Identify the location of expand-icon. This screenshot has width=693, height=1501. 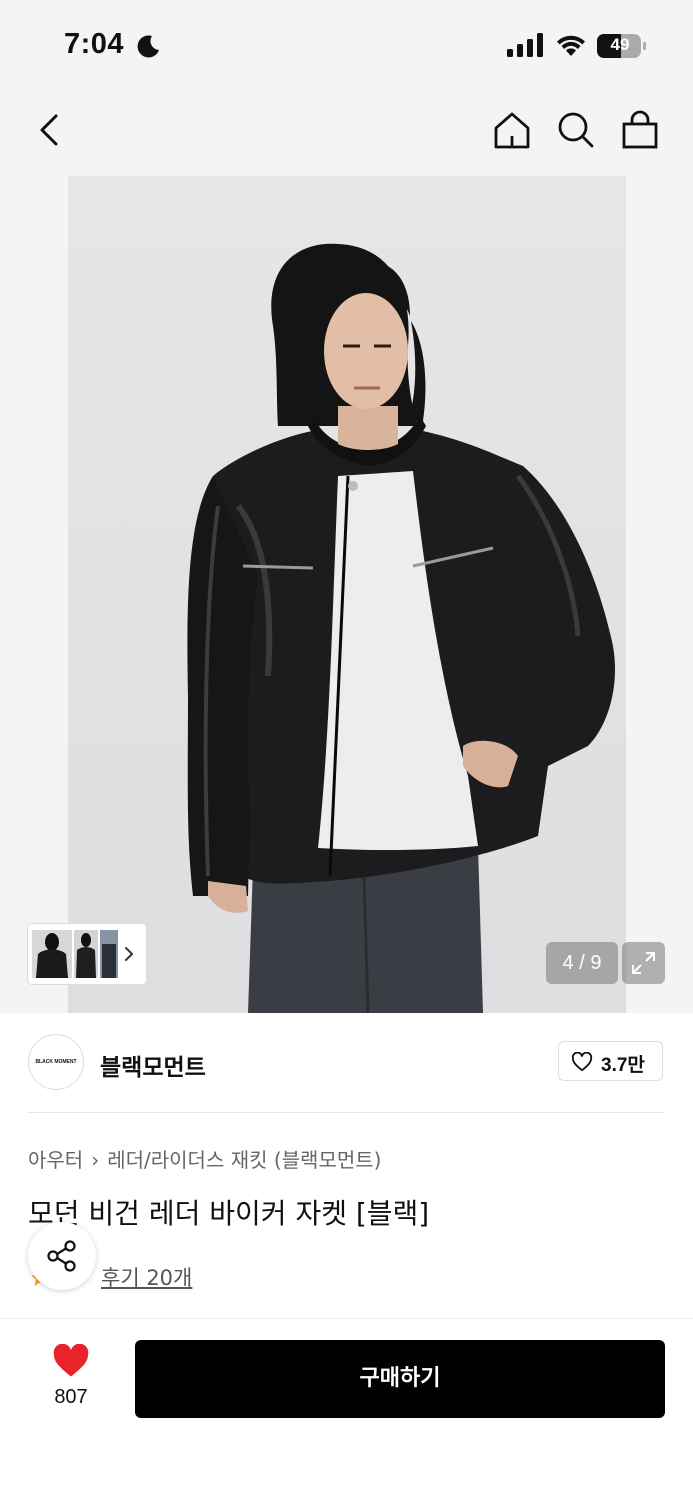
(643, 963).